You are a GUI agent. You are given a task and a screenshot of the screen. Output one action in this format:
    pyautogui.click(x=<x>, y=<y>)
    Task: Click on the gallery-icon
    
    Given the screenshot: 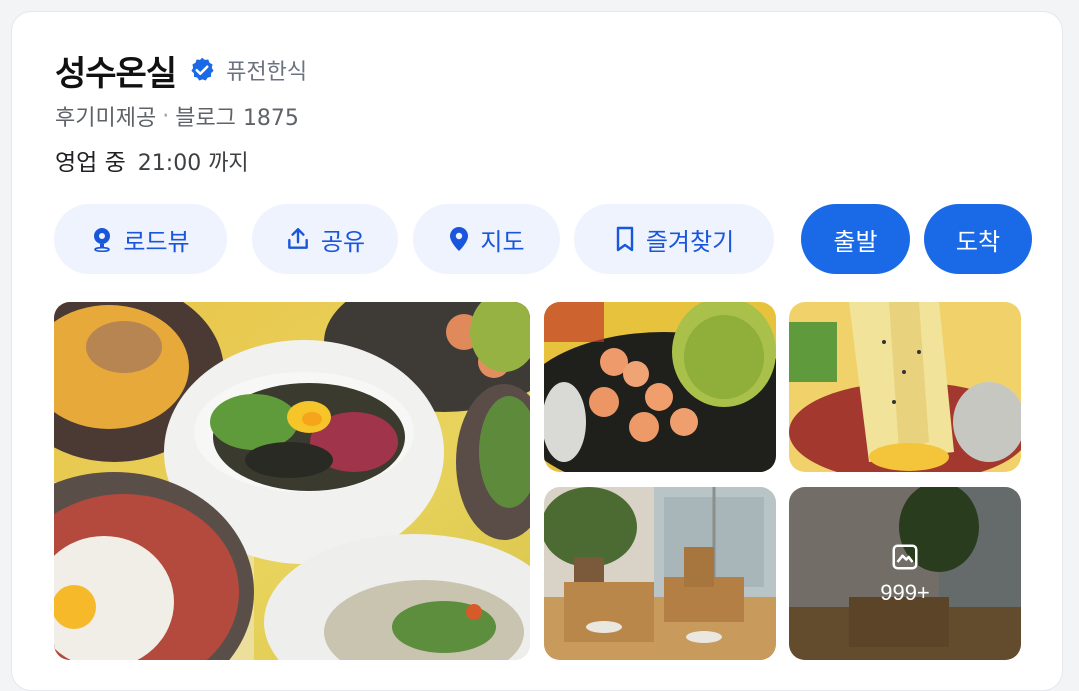 What is the action you would take?
    pyautogui.click(x=905, y=556)
    